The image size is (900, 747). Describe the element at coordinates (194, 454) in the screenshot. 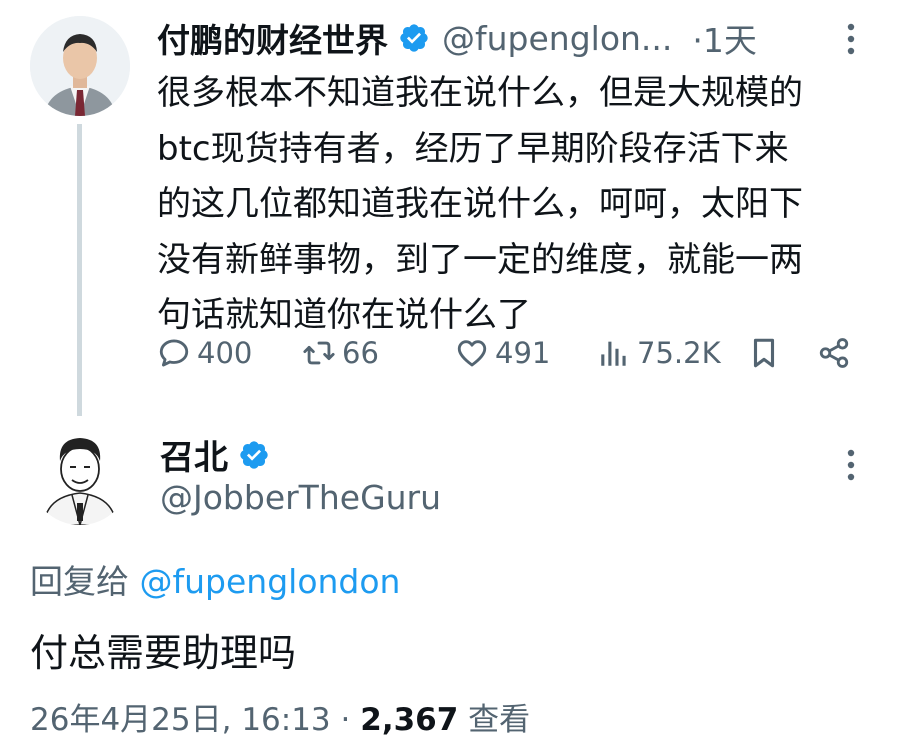

I see `reply-author-name: 召北` at that location.